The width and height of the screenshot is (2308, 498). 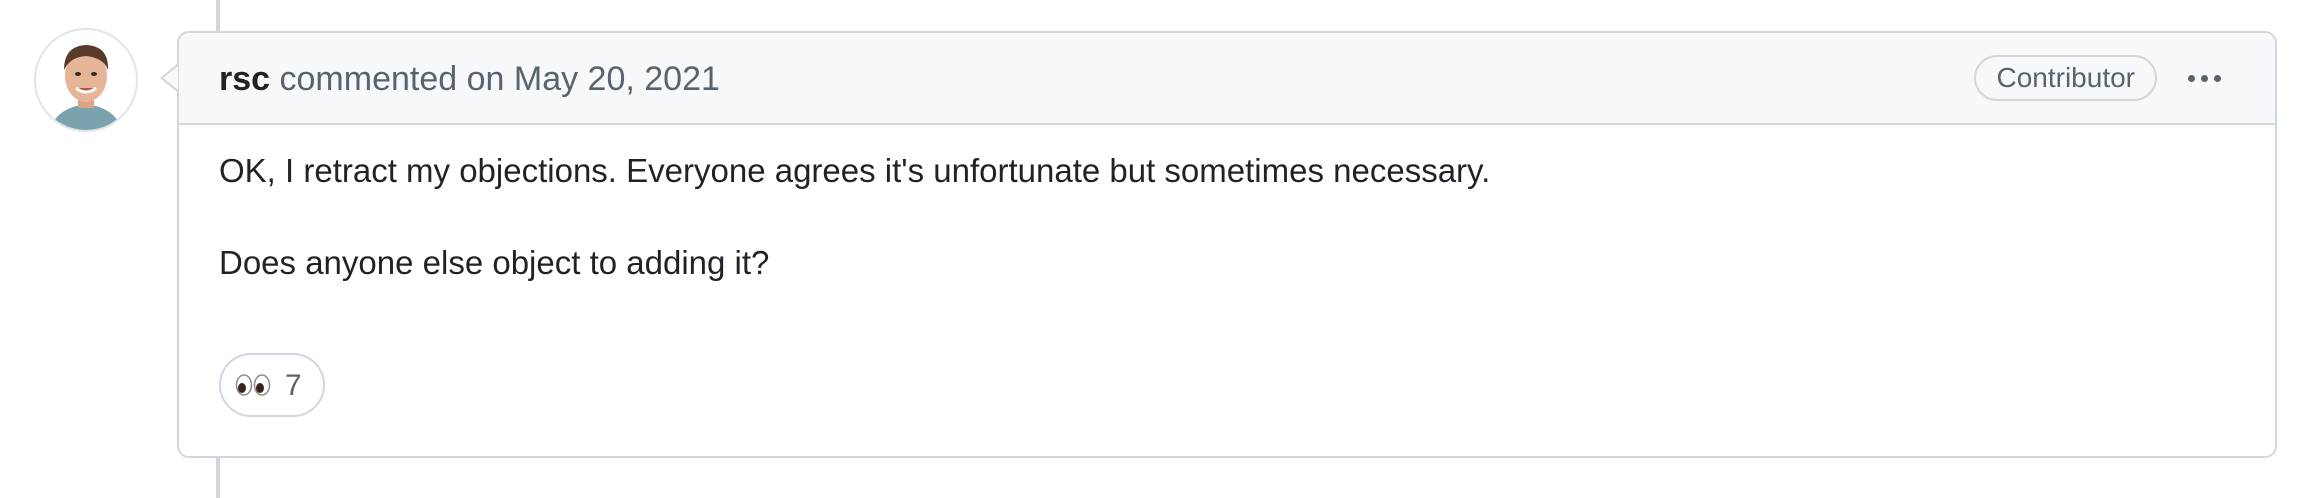 What do you see at coordinates (244, 79) in the screenshot?
I see `author-link: rsc` at bounding box center [244, 79].